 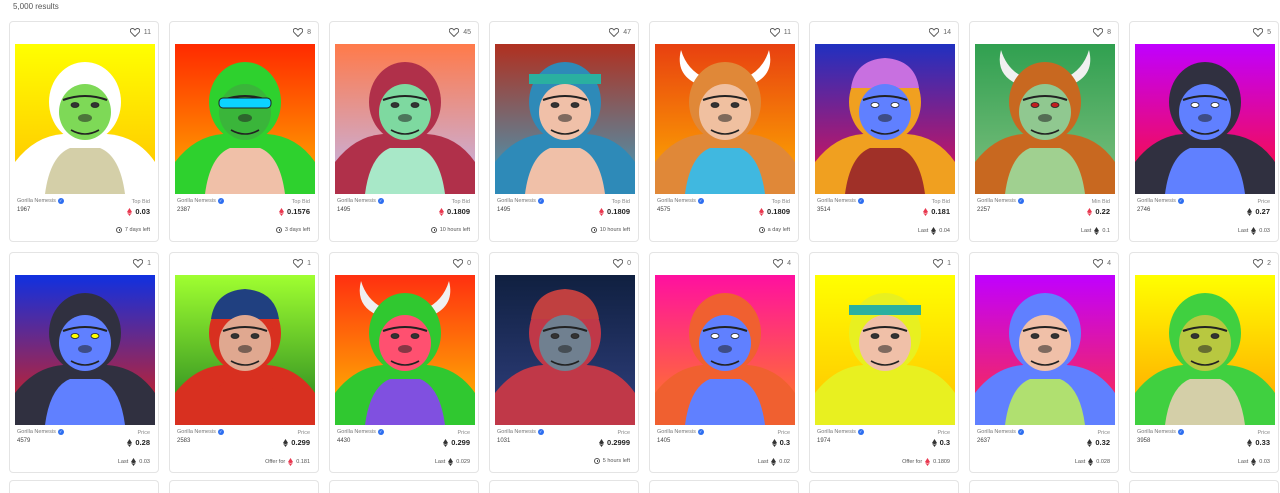 I want to click on price-value: 0.1809, so click(x=618, y=211).